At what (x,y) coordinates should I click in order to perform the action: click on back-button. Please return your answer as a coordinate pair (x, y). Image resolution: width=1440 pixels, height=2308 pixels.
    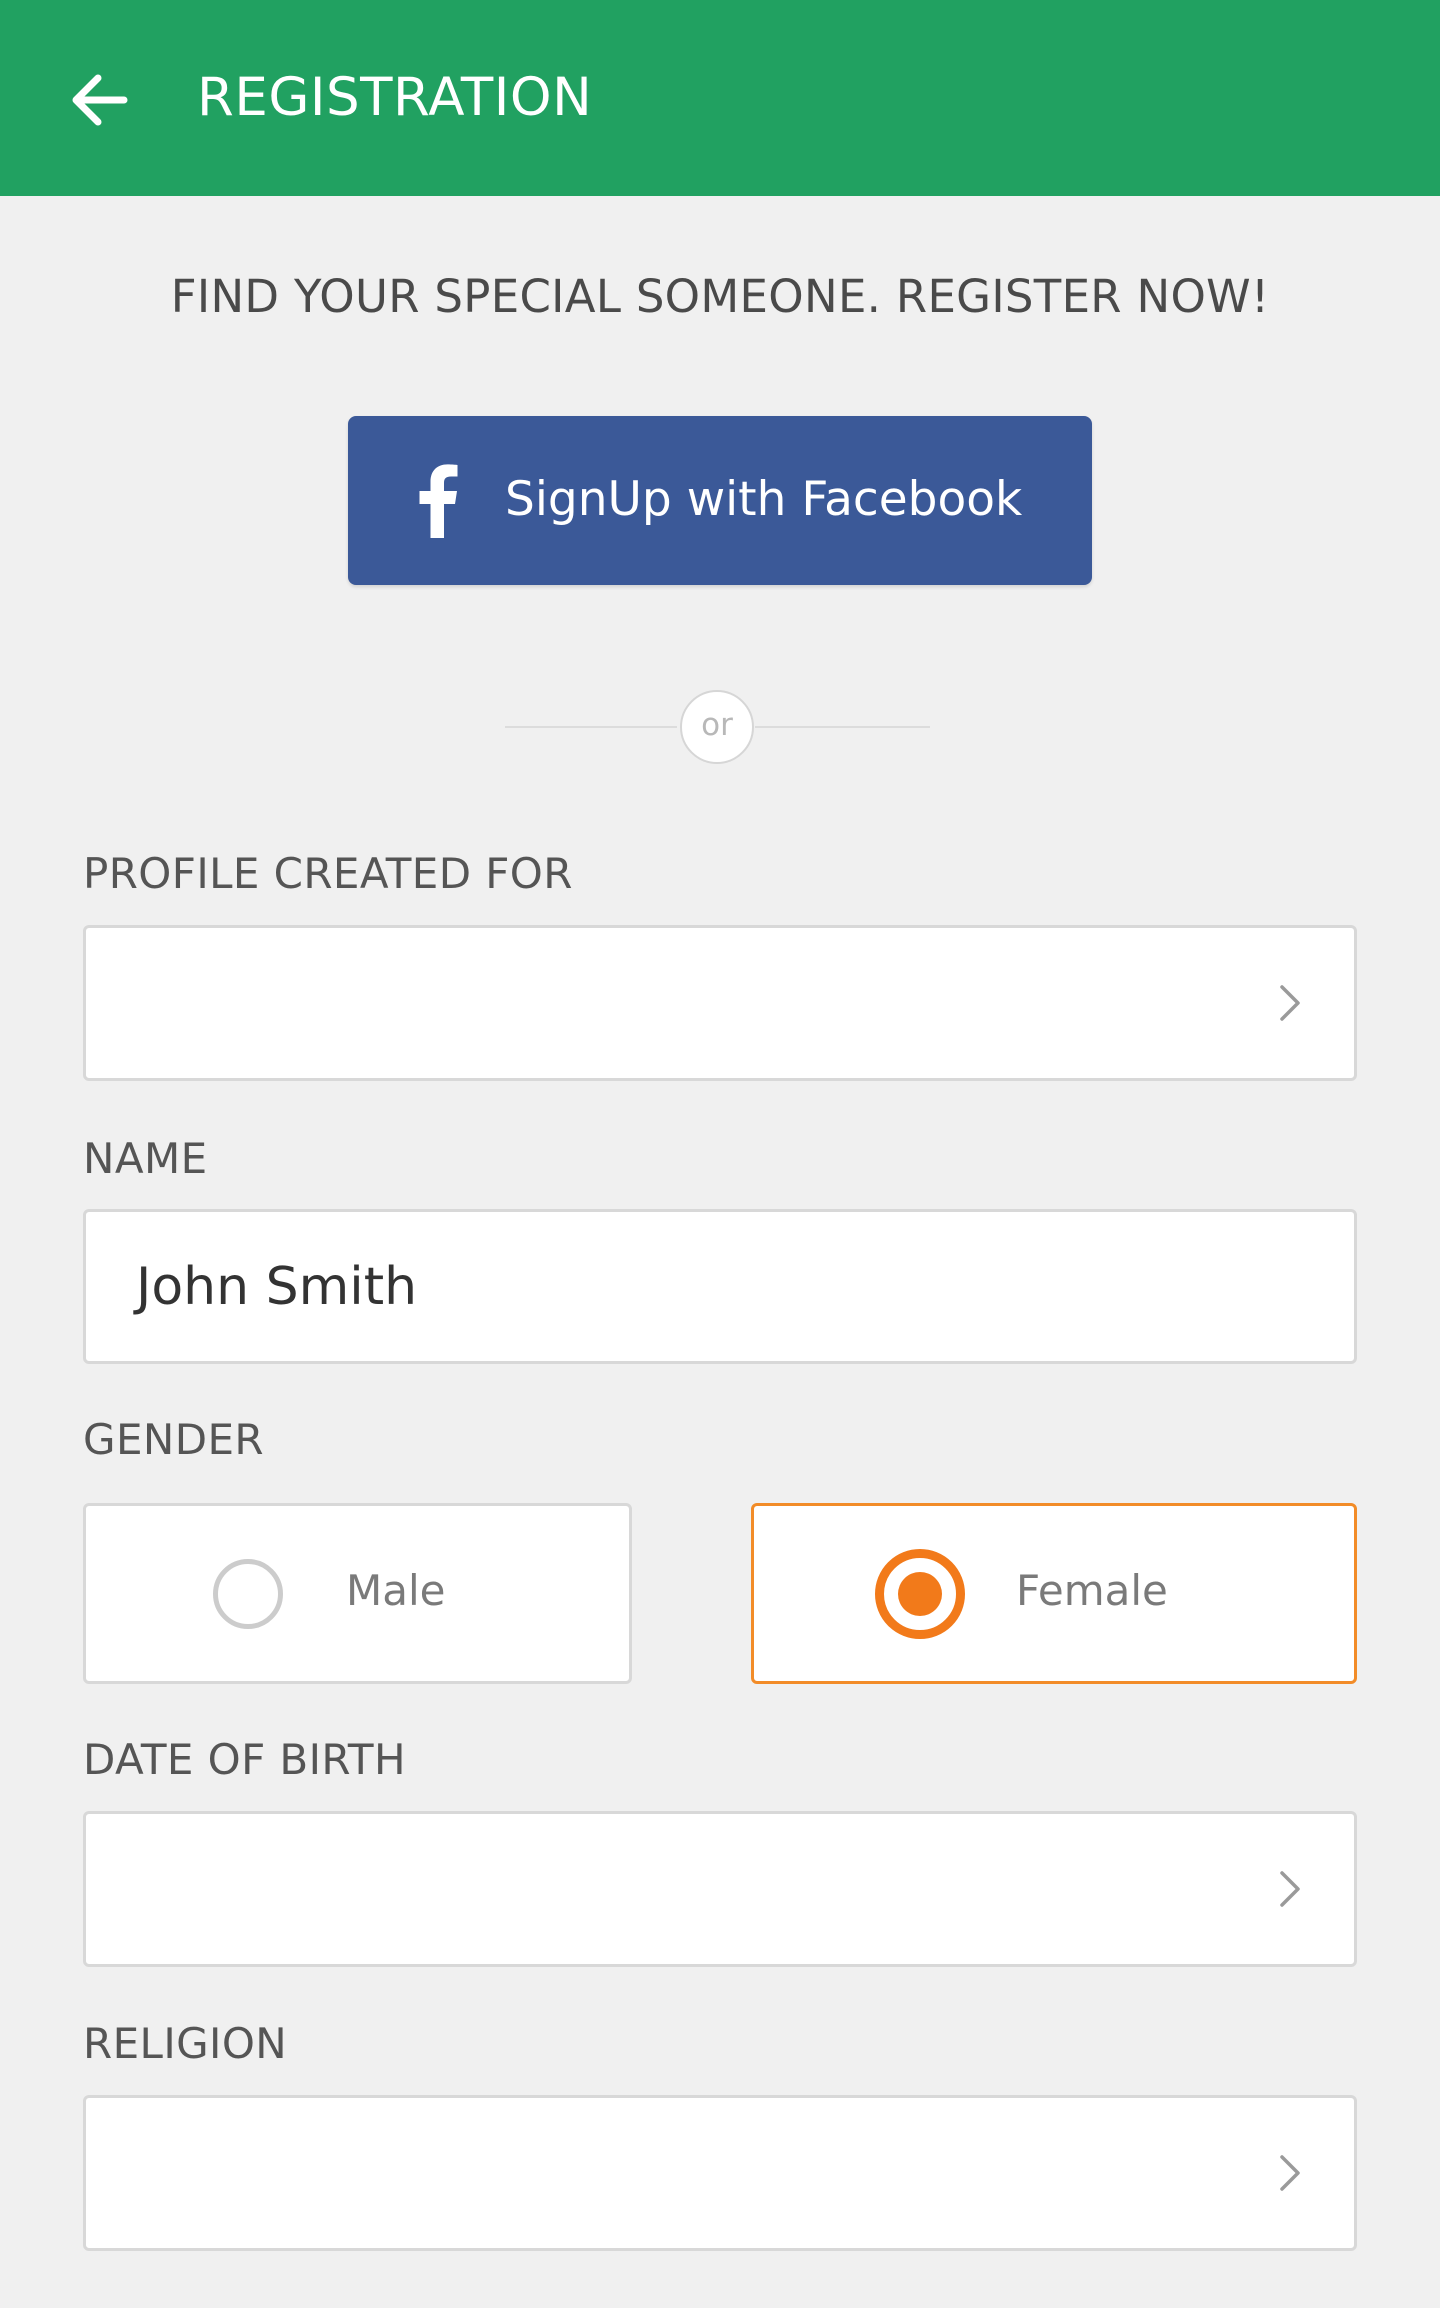
    Looking at the image, I should click on (98, 100).